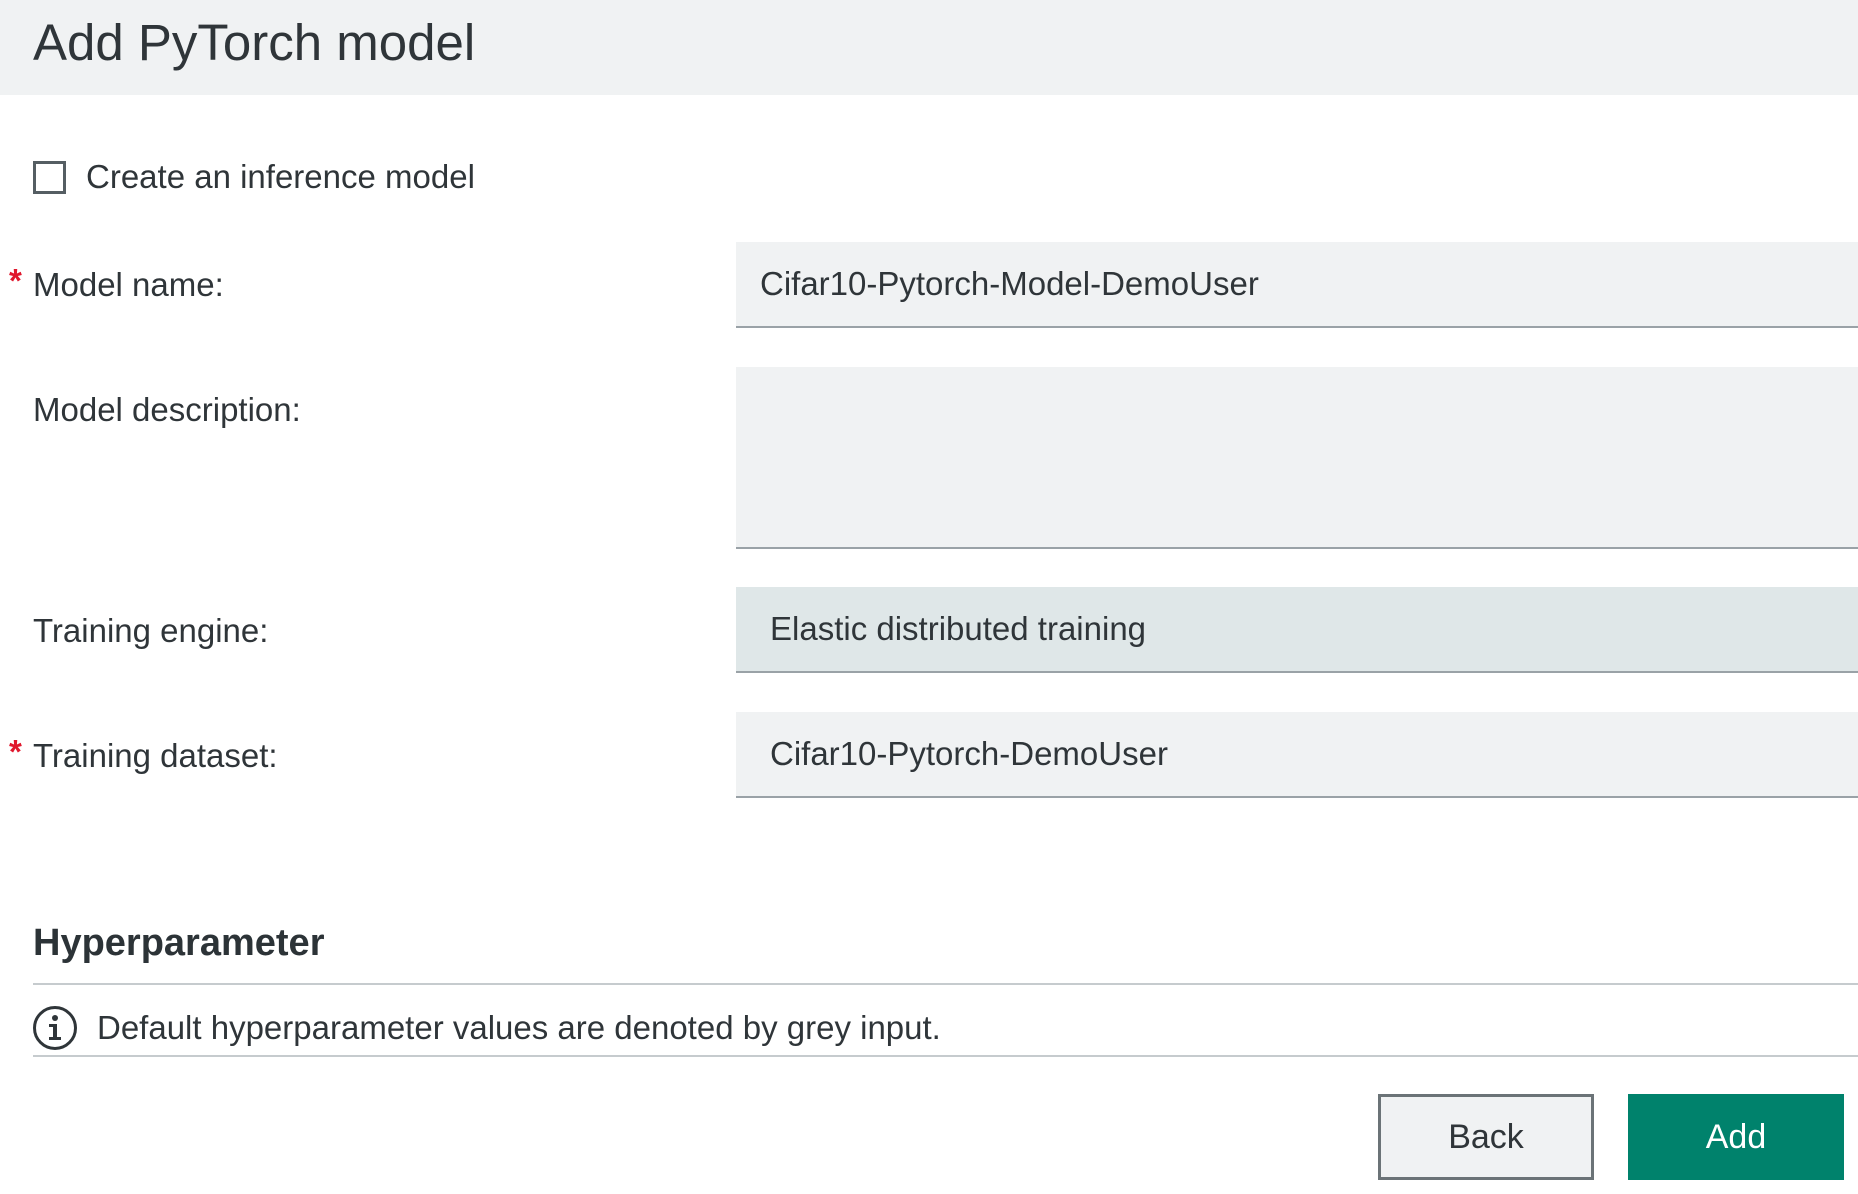  Describe the element at coordinates (1297, 285) in the screenshot. I see `model-name-input: Cifar10-Pytorch-Model-DemoUser` at that location.